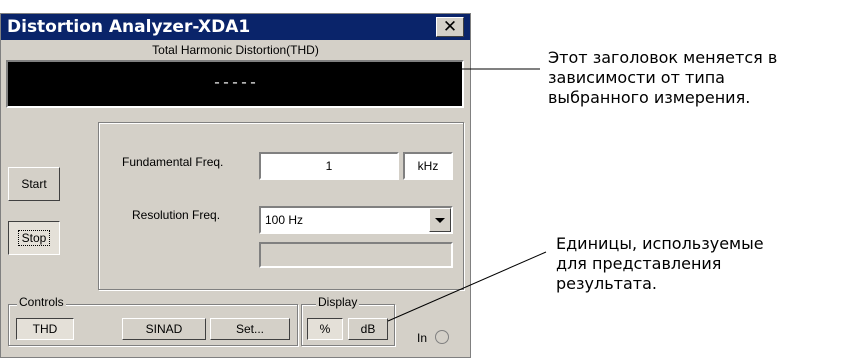 This screenshot has width=866, height=358. What do you see at coordinates (442, 337) in the screenshot?
I see `in-indicator-icon` at bounding box center [442, 337].